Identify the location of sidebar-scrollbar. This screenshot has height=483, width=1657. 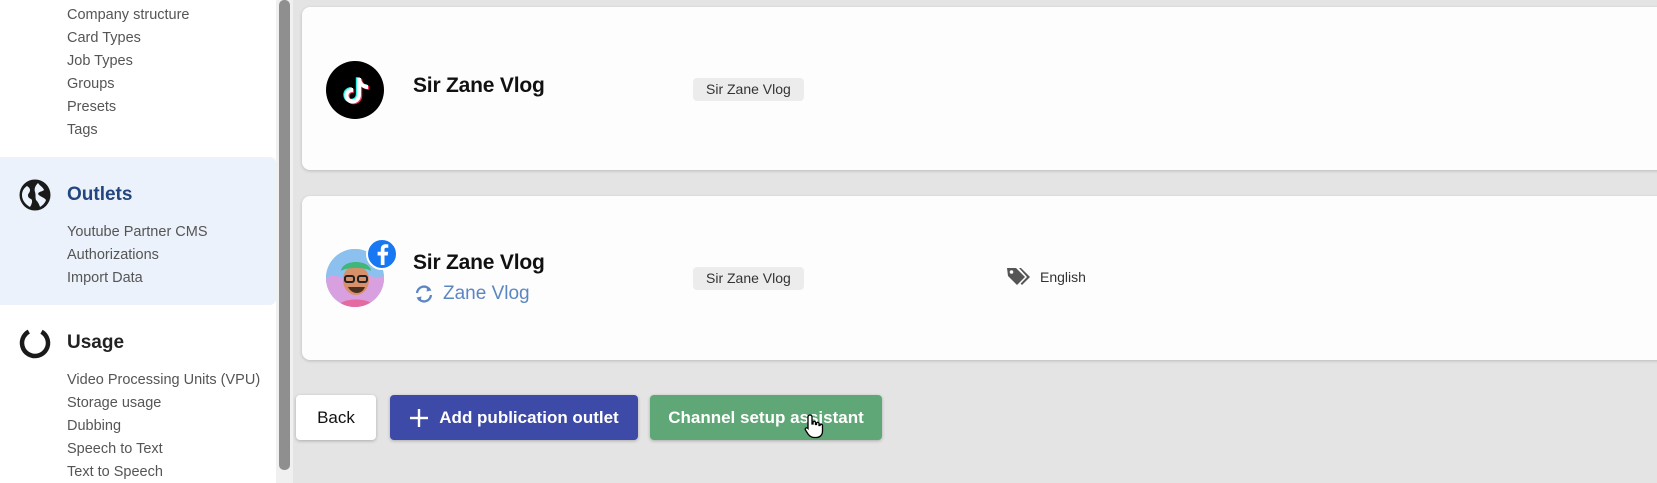
(284, 235).